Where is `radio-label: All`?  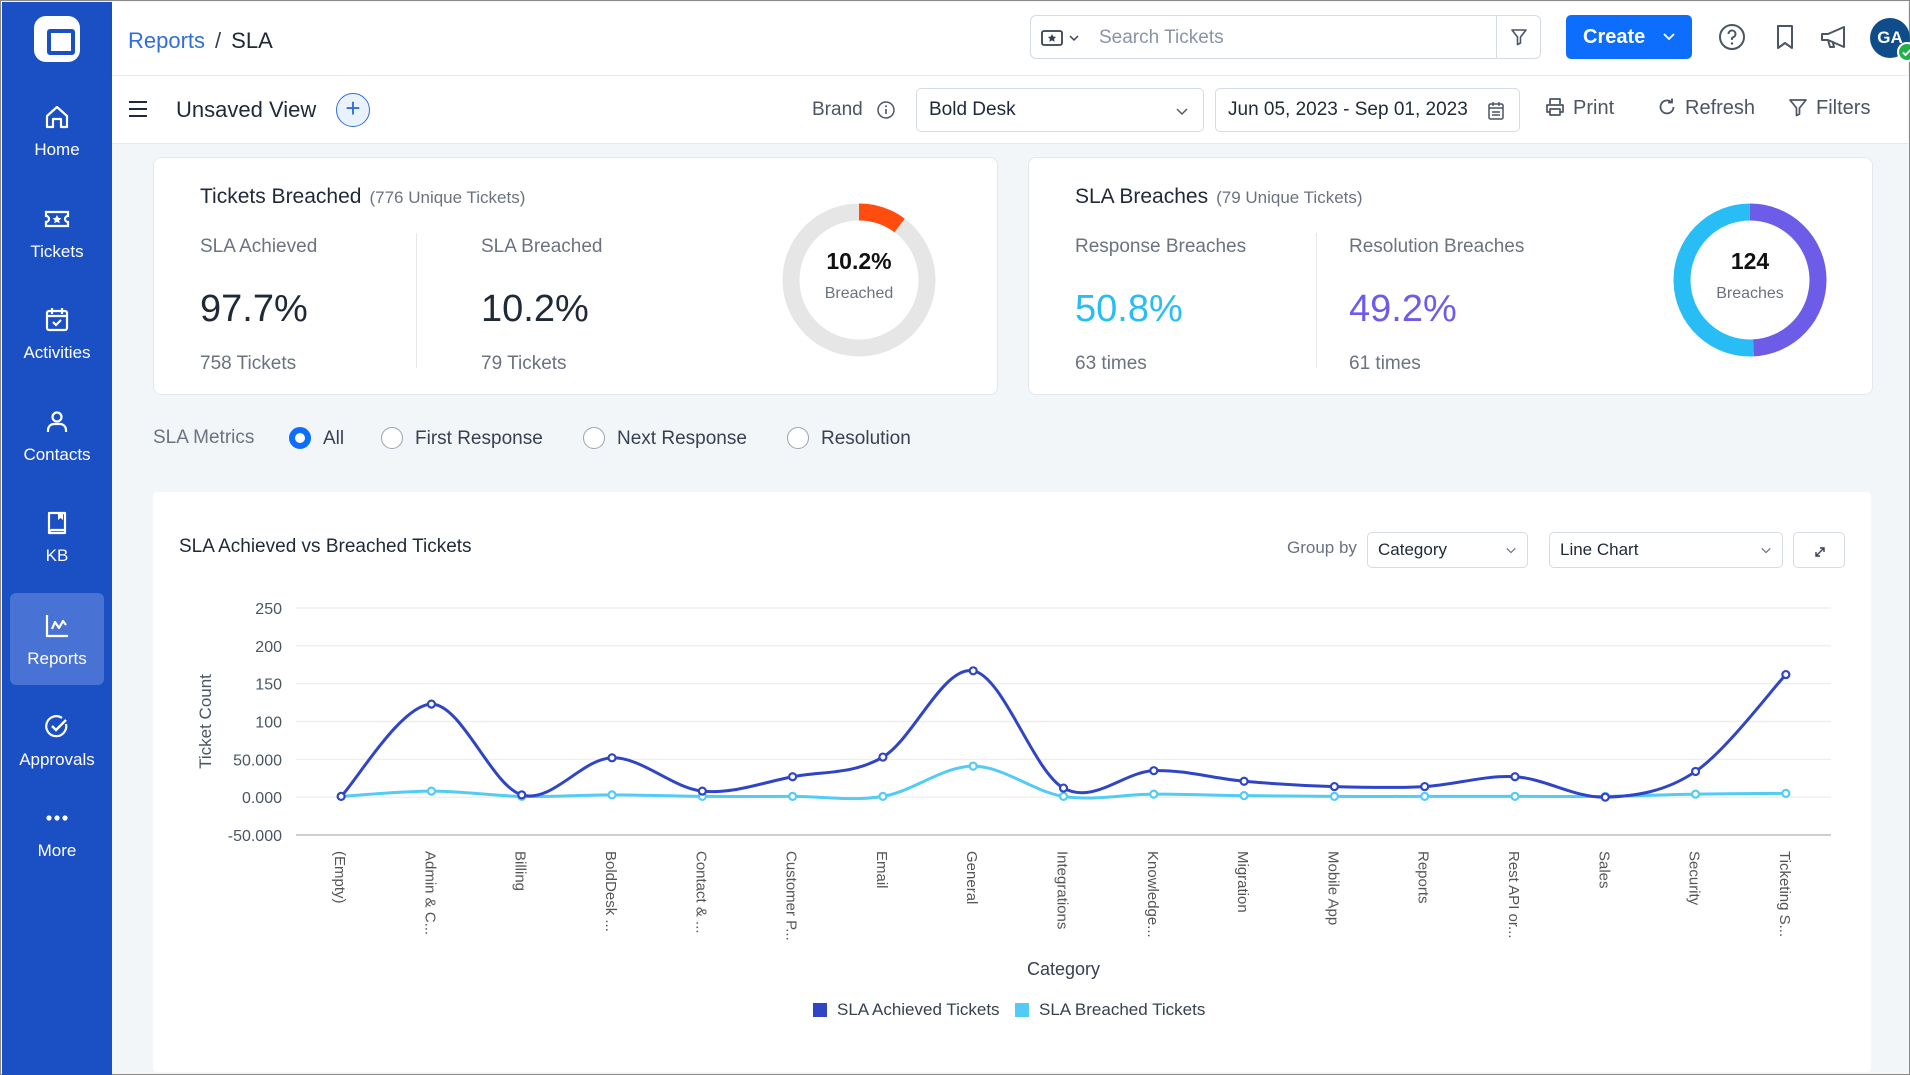
radio-label: All is located at coordinates (334, 438).